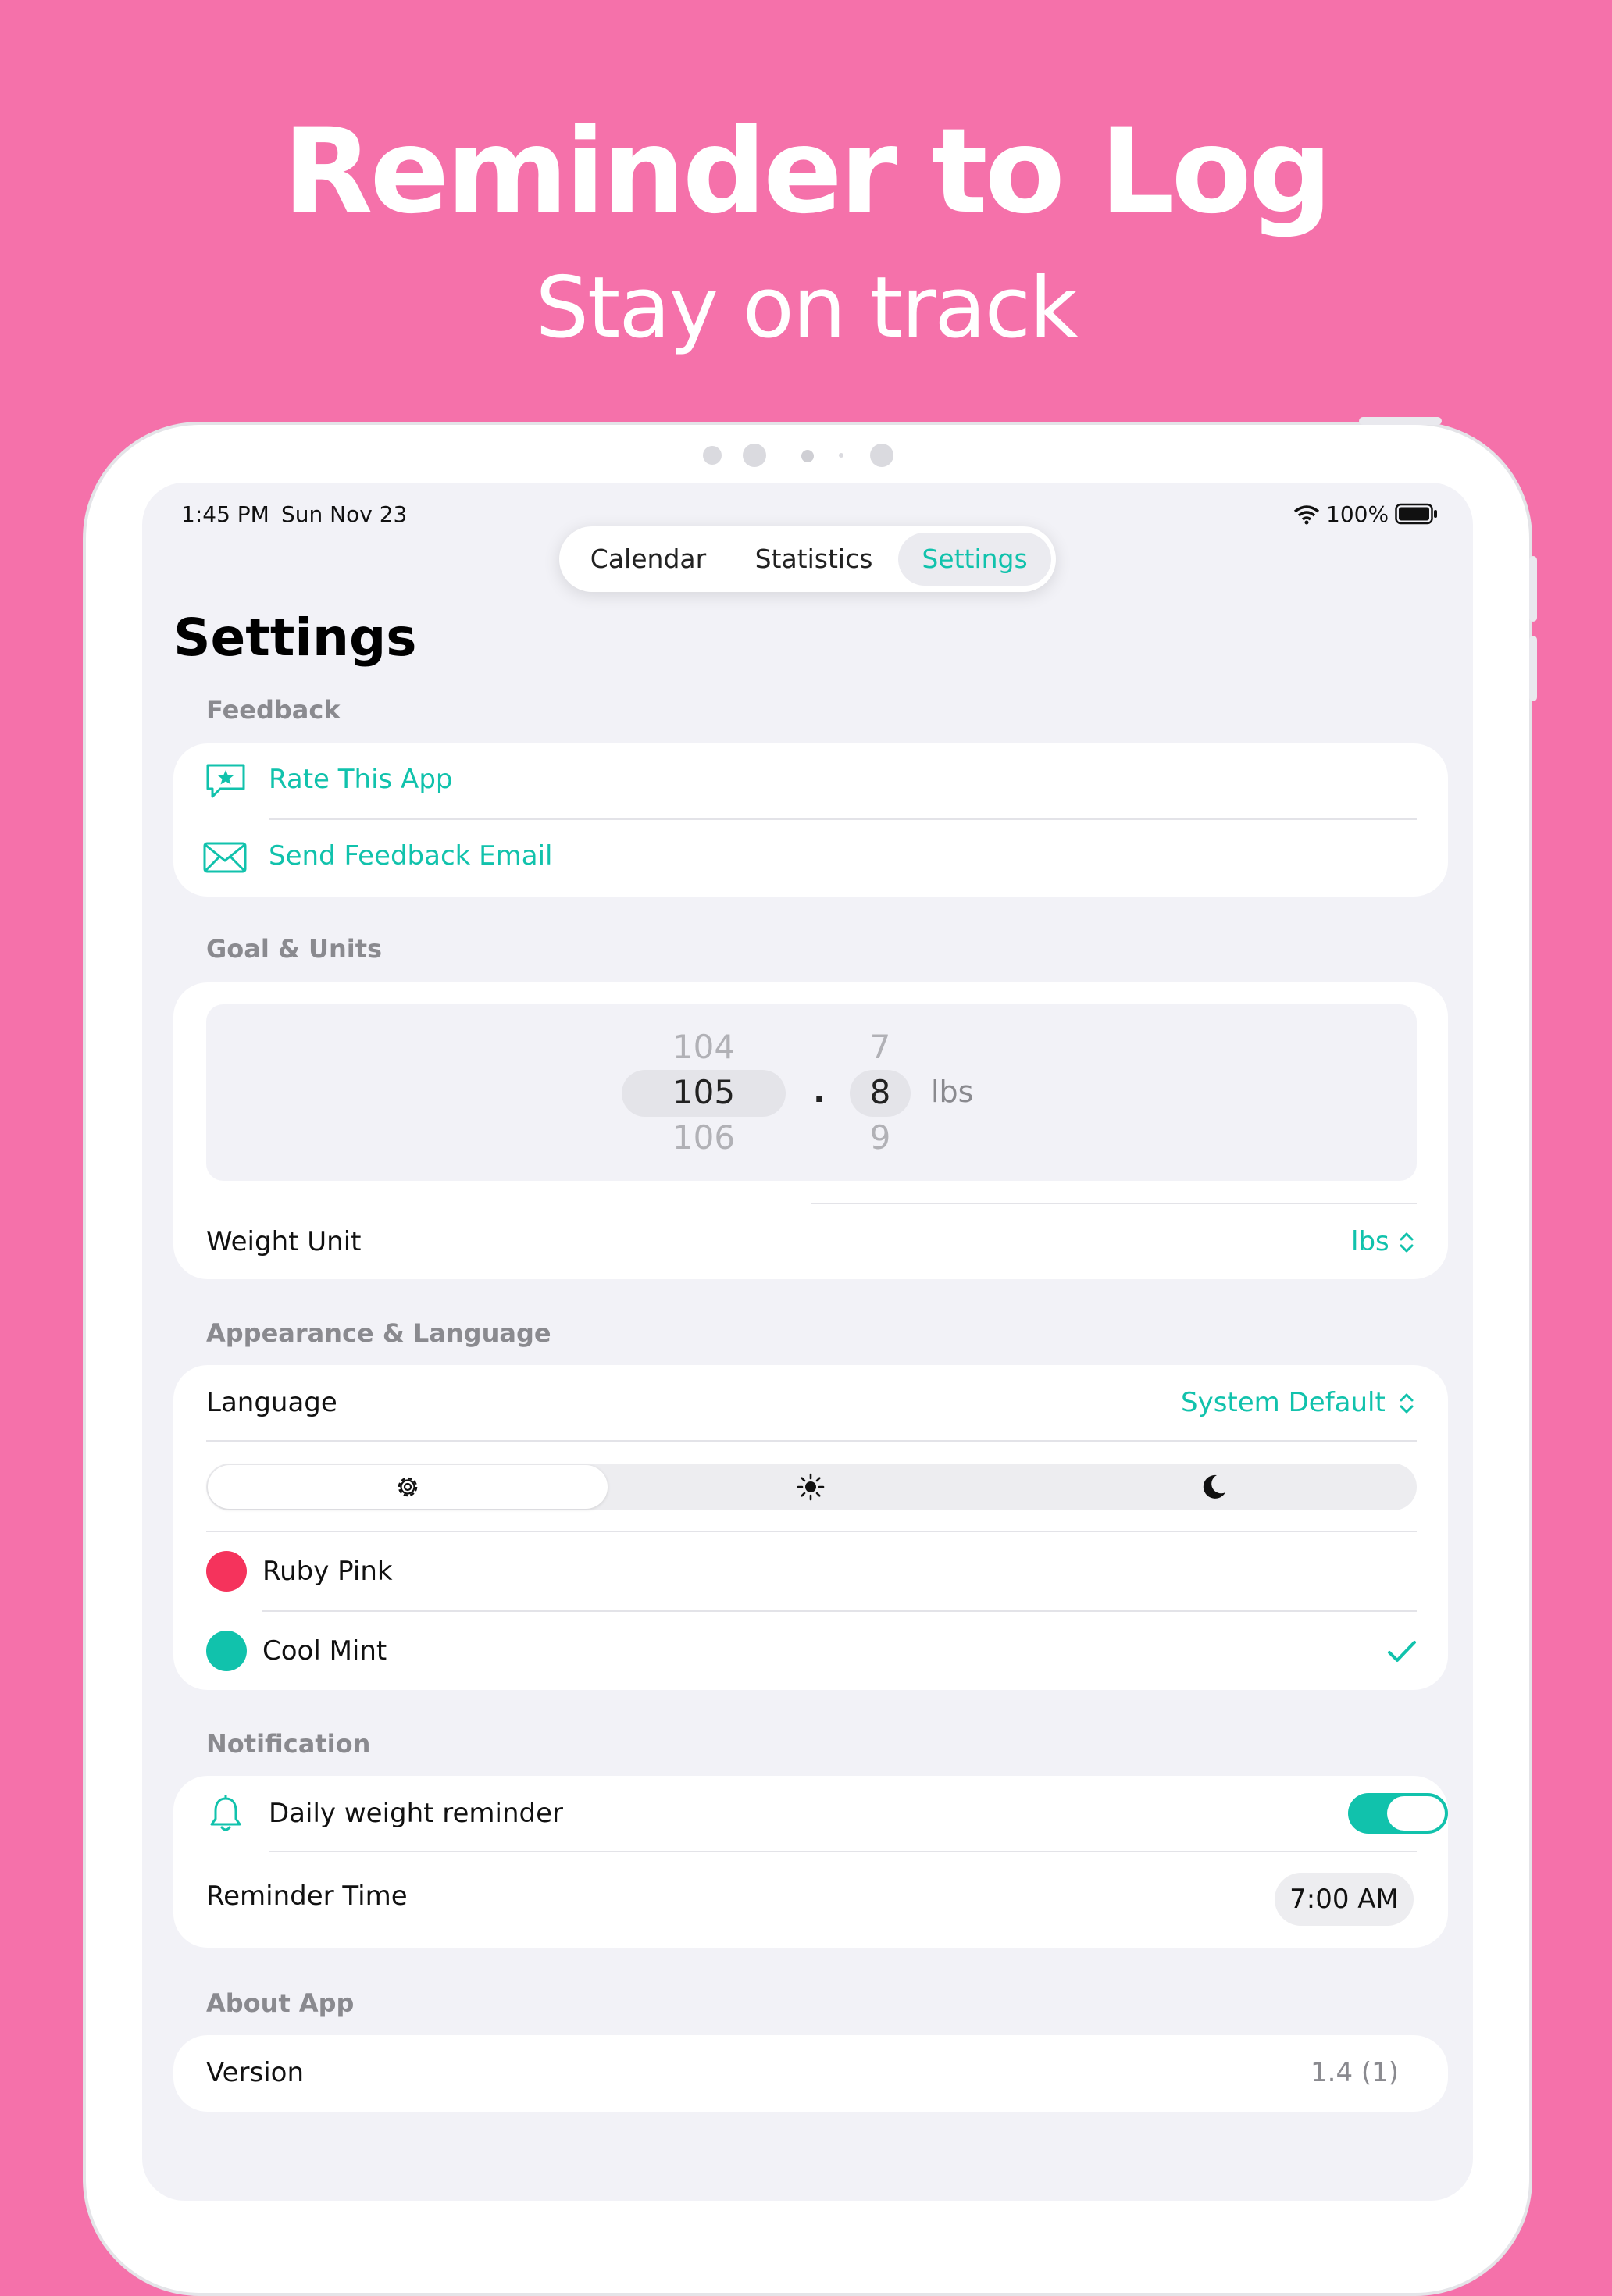 This screenshot has width=1612, height=2296. Describe the element at coordinates (227, 1571) in the screenshot. I see `color-swatch-ruby-pink` at that location.